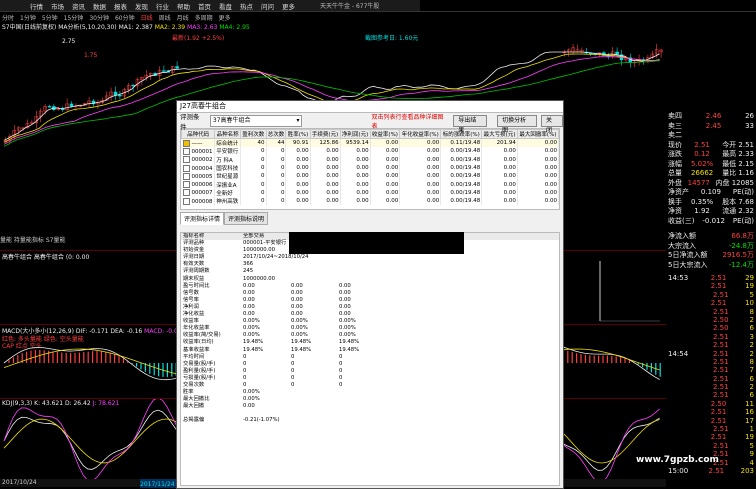 The image size is (756, 489). What do you see at coordinates (267, 6) in the screenshot?
I see `menu-item-11: 问问` at bounding box center [267, 6].